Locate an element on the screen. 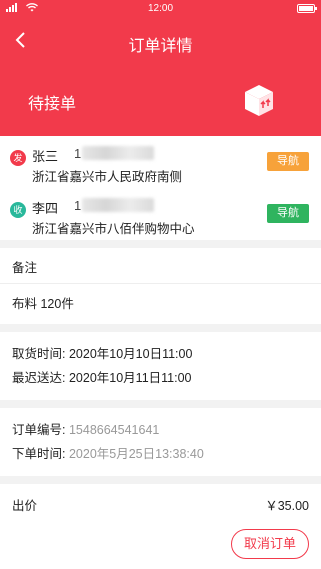 Image resolution: width=321 pixels, height=569 pixels. sender-address: 发 张三 1 浙江省嘉兴市人民政府南侧 导航 is located at coordinates (160, 162).